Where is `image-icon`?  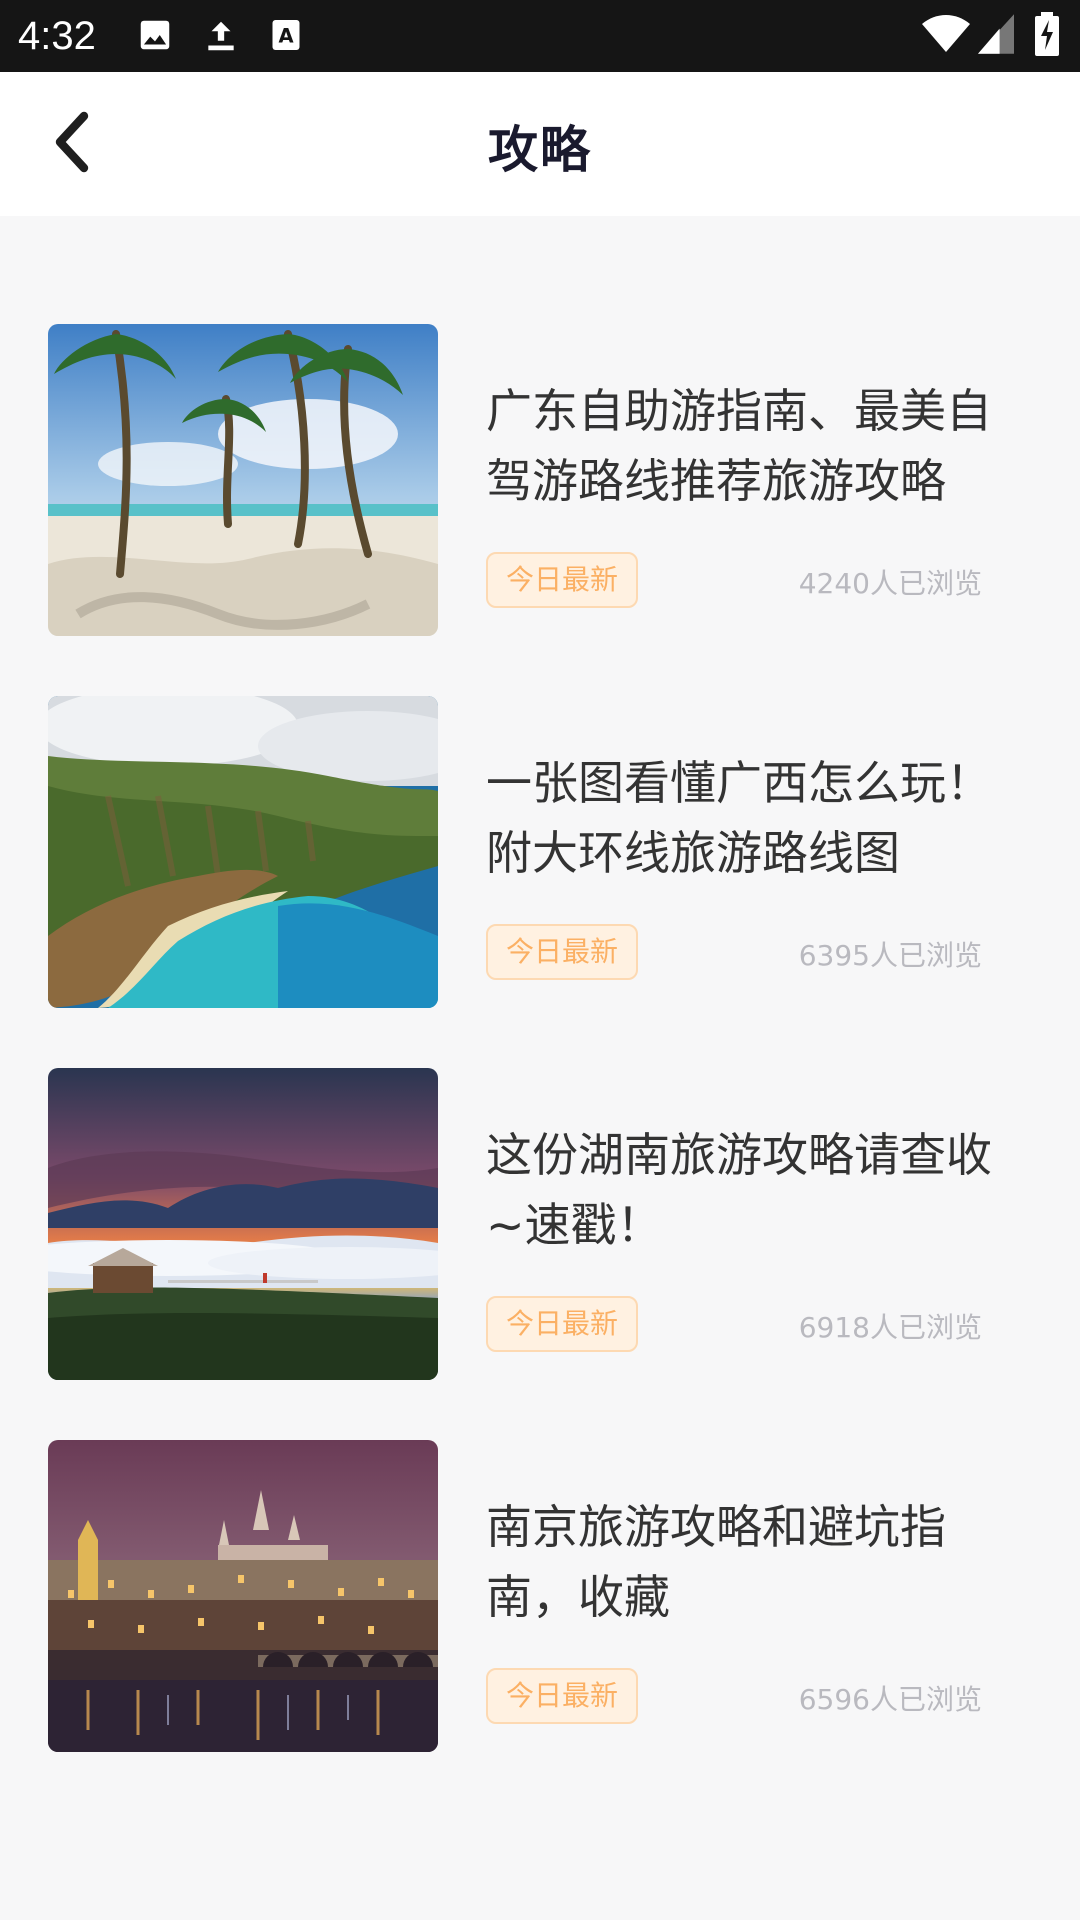
image-icon is located at coordinates (155, 37).